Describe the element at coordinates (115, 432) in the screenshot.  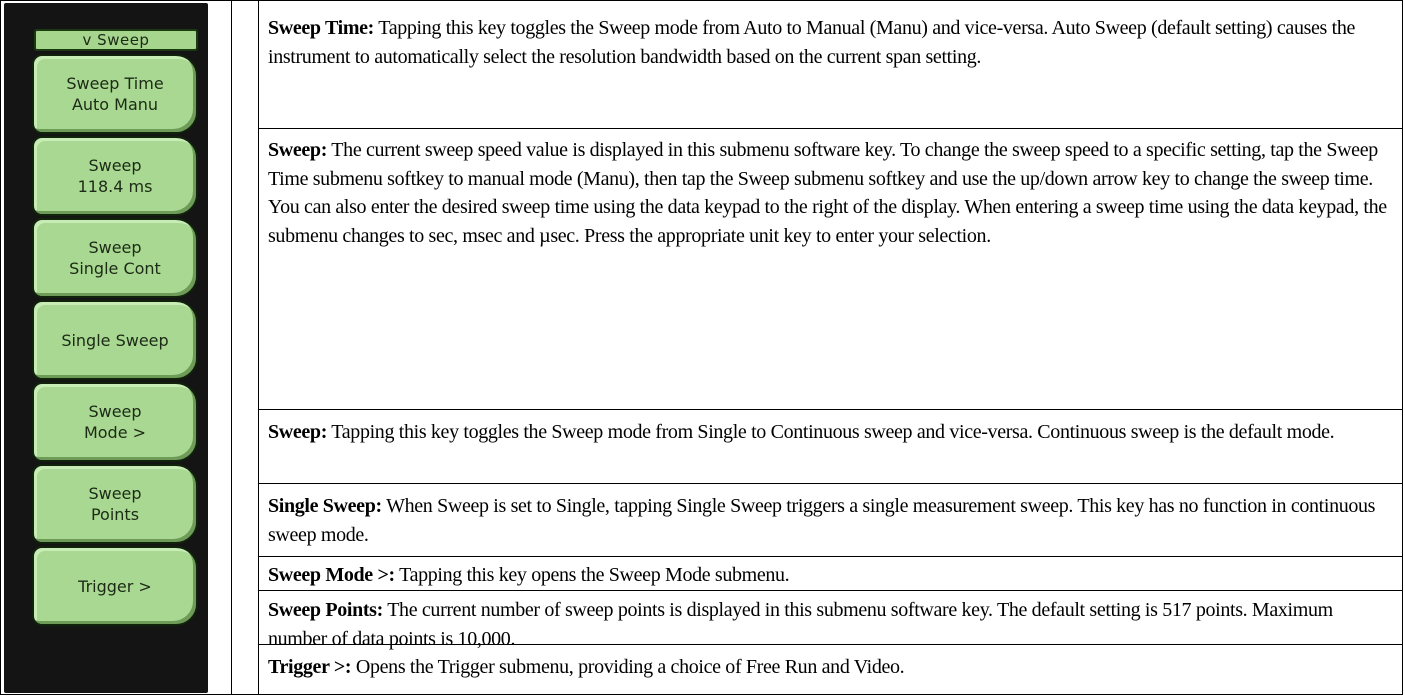
I see `softkey-label: Mode >` at that location.